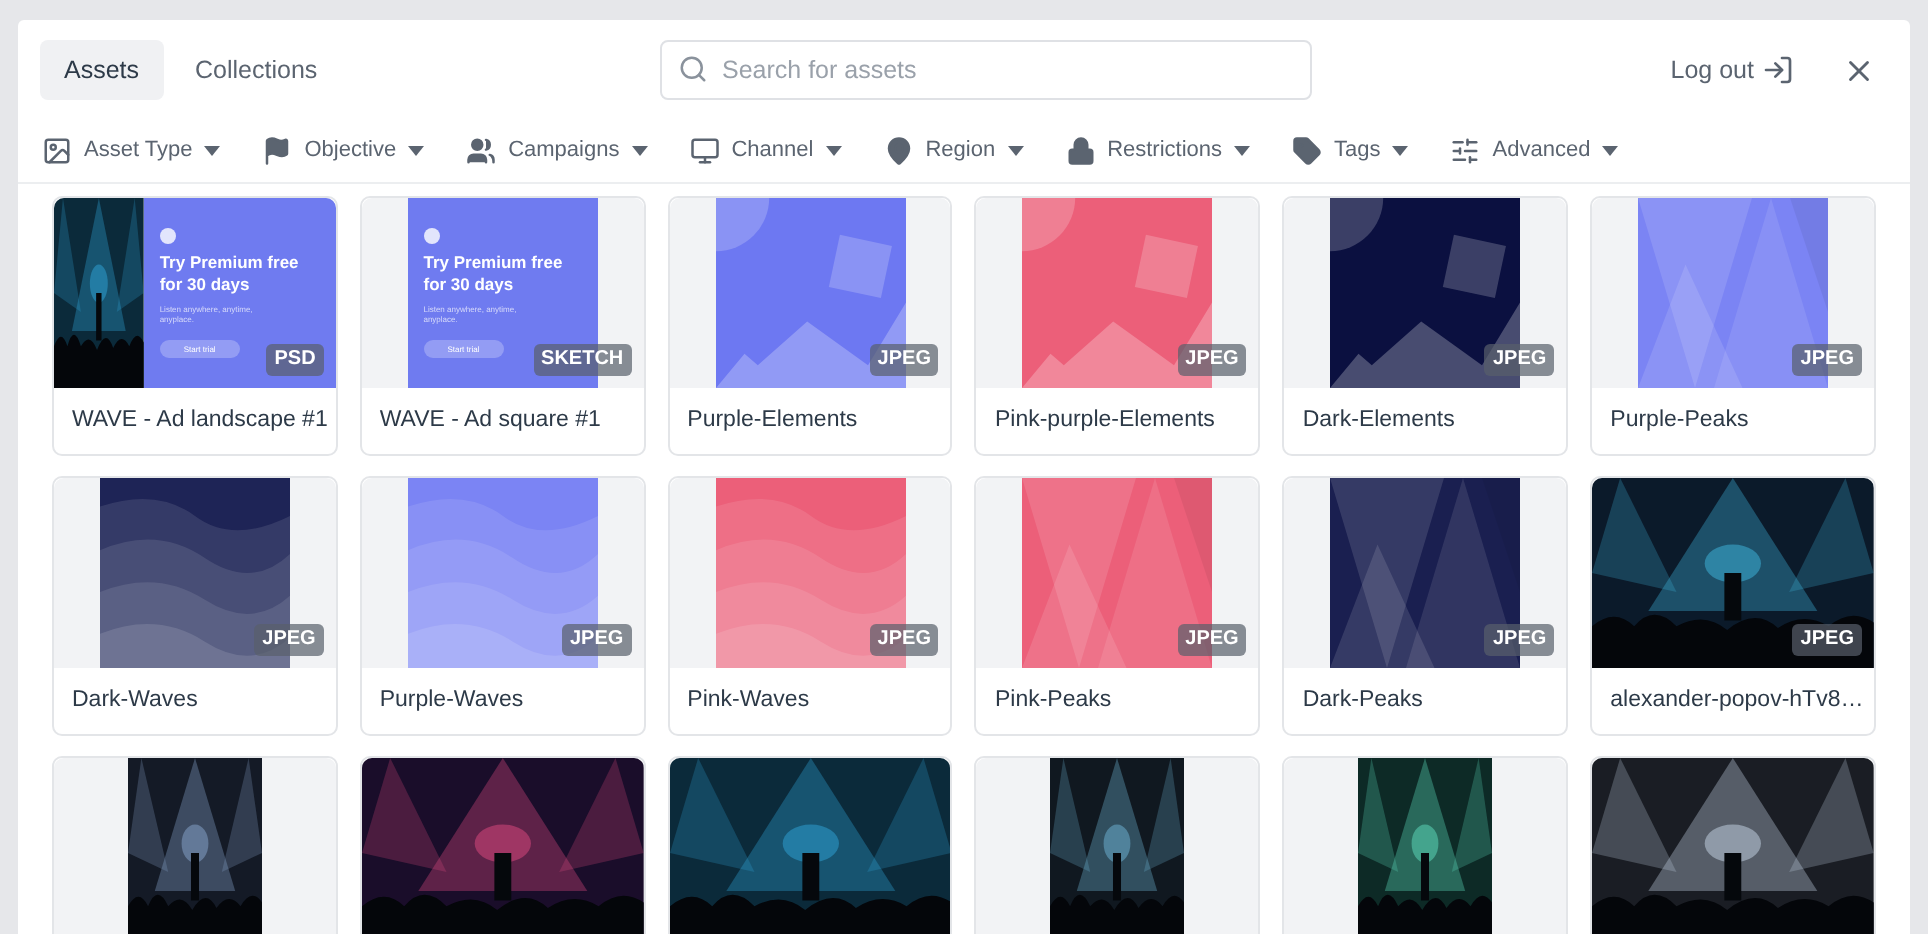 This screenshot has width=1928, height=934. I want to click on logout-button: Log out, so click(1732, 70).